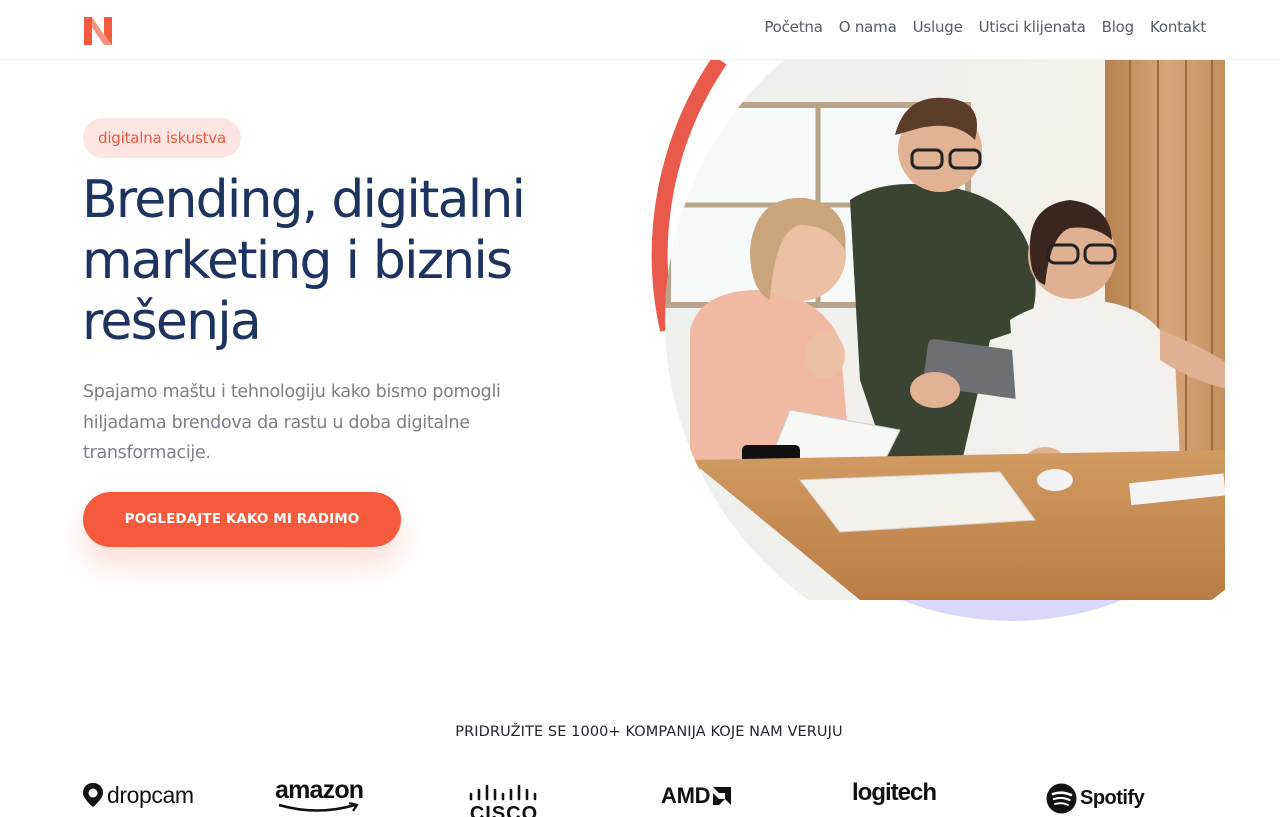  I want to click on cisco-bars-icon, so click(503, 792).